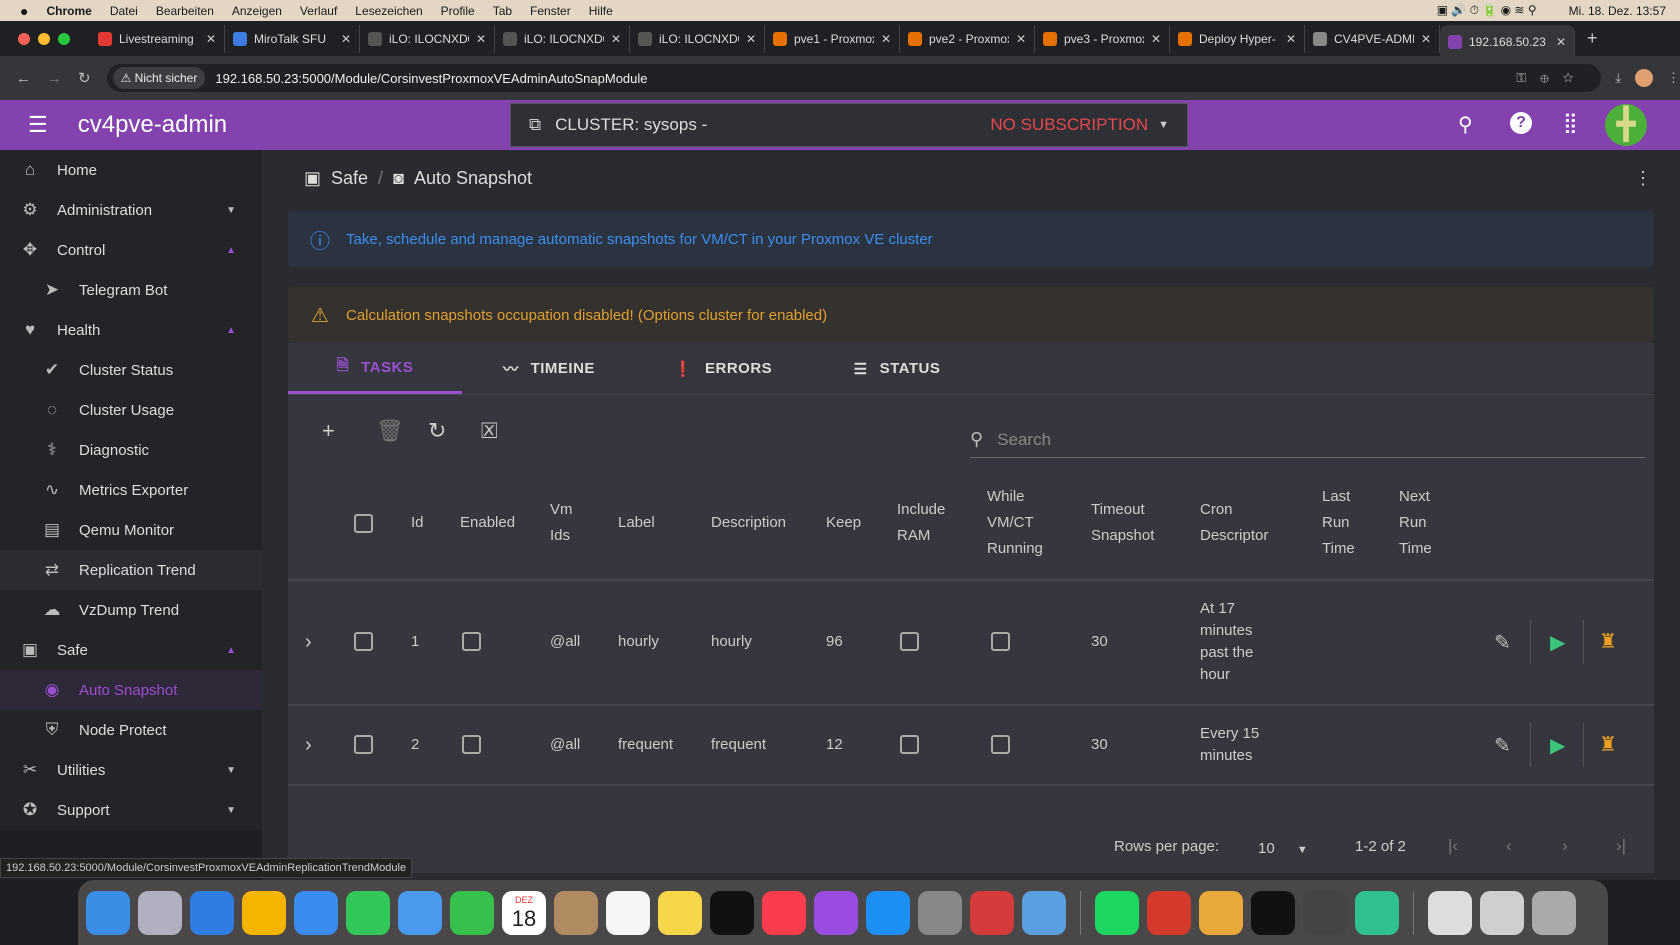 The height and width of the screenshot is (945, 1680). Describe the element at coordinates (131, 610) in the screenshot. I see `sidebar-item-vzdump-trend: ☁ VzDump Trend` at that location.